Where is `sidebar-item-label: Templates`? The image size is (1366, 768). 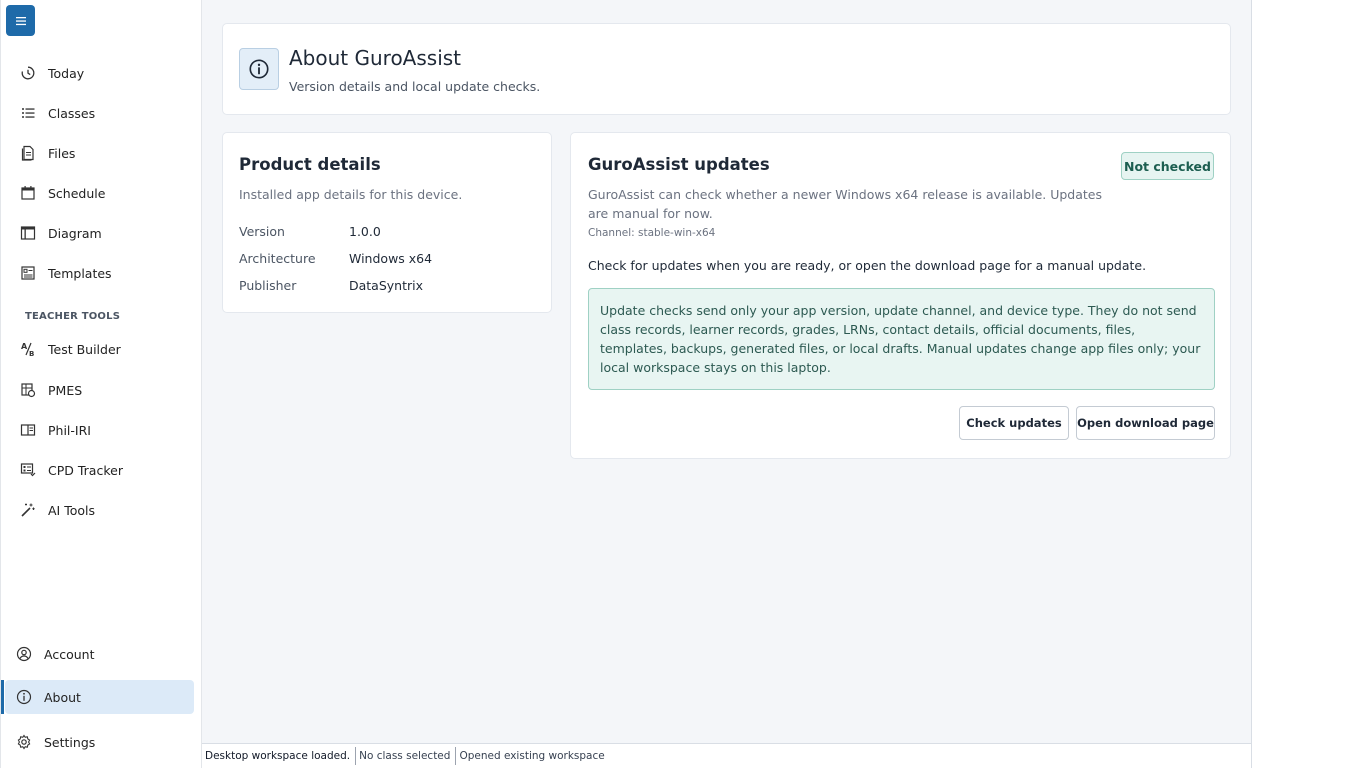 sidebar-item-label: Templates is located at coordinates (80, 273).